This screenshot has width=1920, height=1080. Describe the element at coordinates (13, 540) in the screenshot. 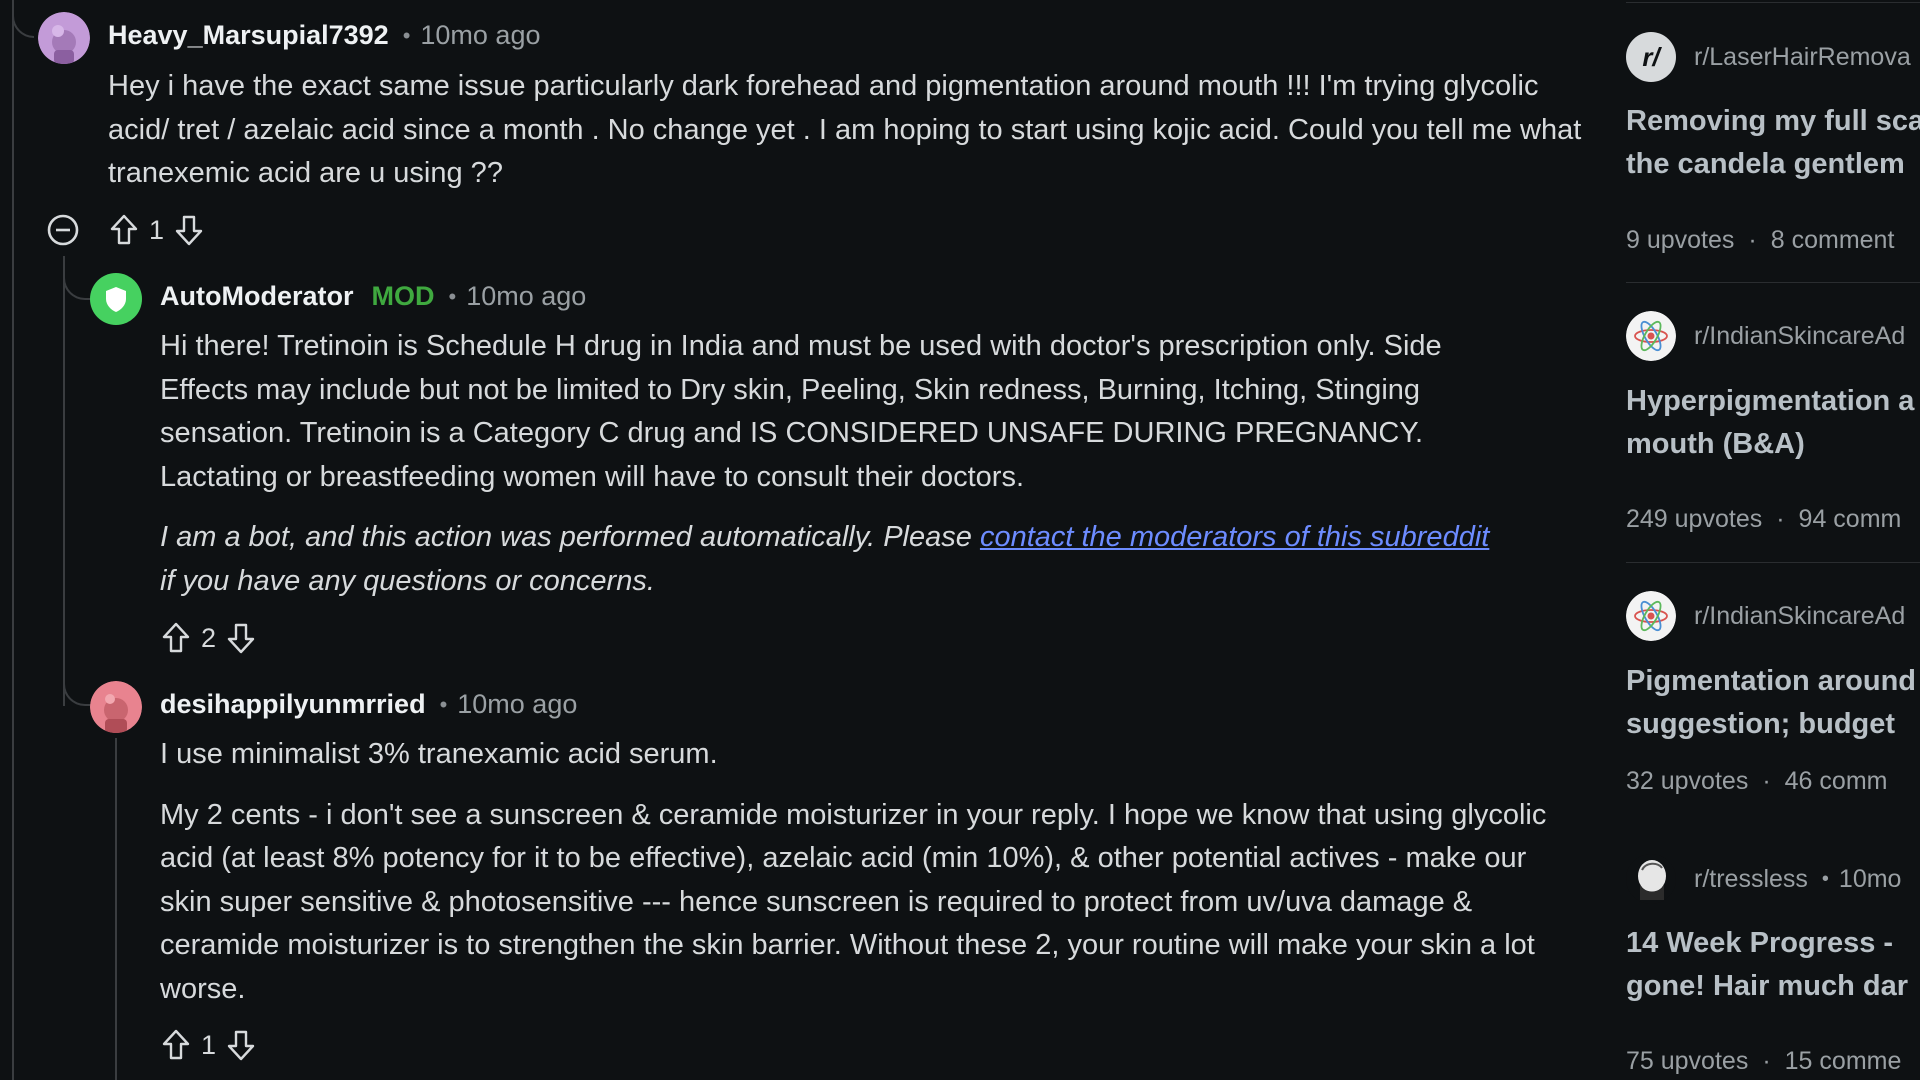

I see `thread-line-root` at that location.